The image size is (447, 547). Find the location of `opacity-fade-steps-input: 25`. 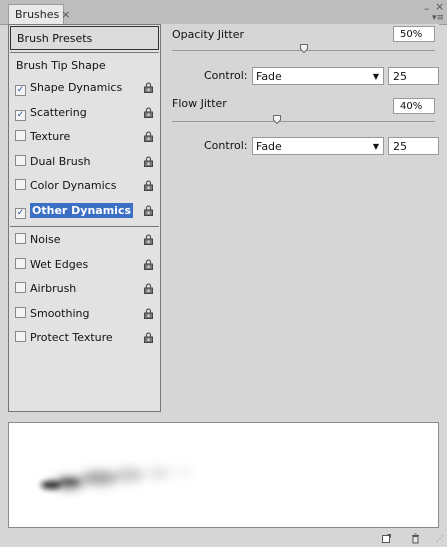

opacity-fade-steps-input: 25 is located at coordinates (413, 76).